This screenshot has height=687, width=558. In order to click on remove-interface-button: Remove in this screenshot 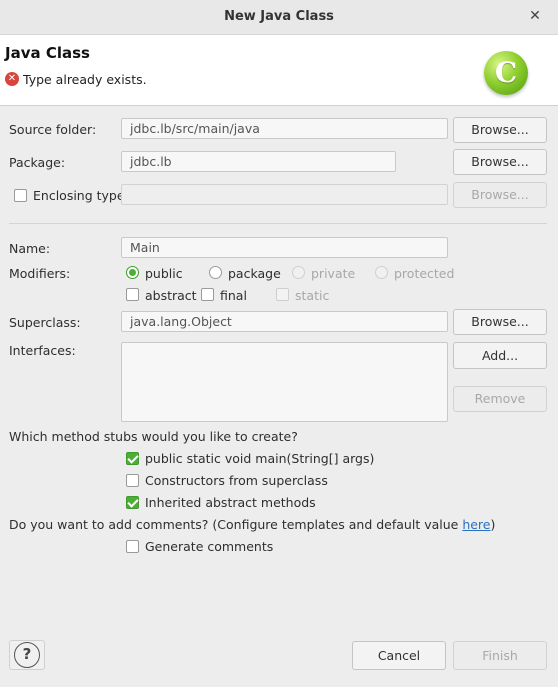, I will do `click(500, 399)`.